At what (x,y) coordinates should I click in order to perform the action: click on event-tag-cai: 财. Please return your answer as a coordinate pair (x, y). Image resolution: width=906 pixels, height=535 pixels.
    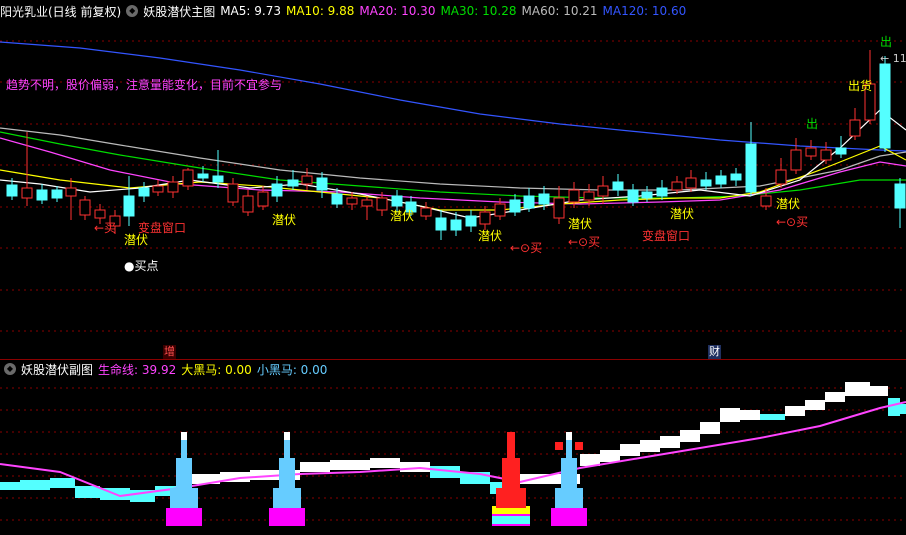
    Looking at the image, I should click on (714, 352).